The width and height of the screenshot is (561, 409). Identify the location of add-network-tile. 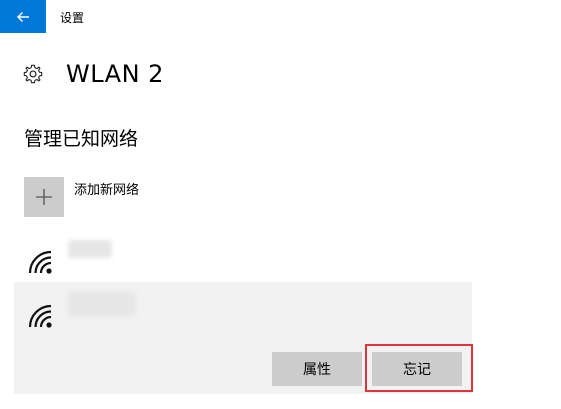
(44, 197).